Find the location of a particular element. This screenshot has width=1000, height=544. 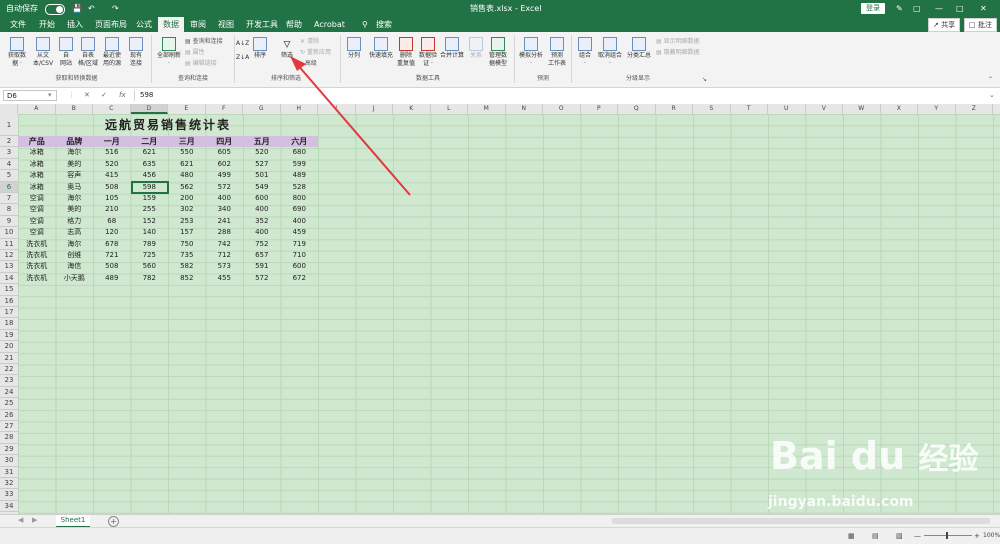

name-box-dropdown-icon: ▾ is located at coordinates (50, 95).